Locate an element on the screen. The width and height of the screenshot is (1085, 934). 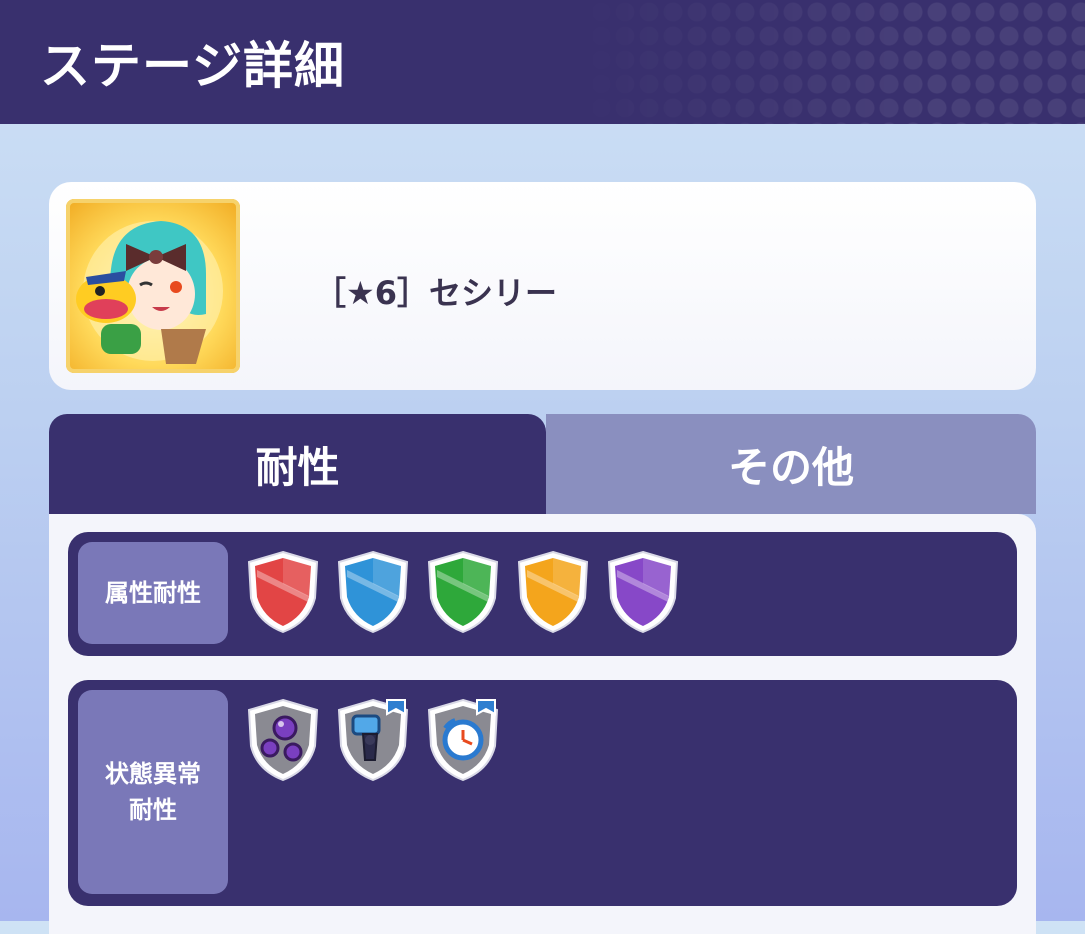
attribute-resistance-icons is located at coordinates (463, 592).